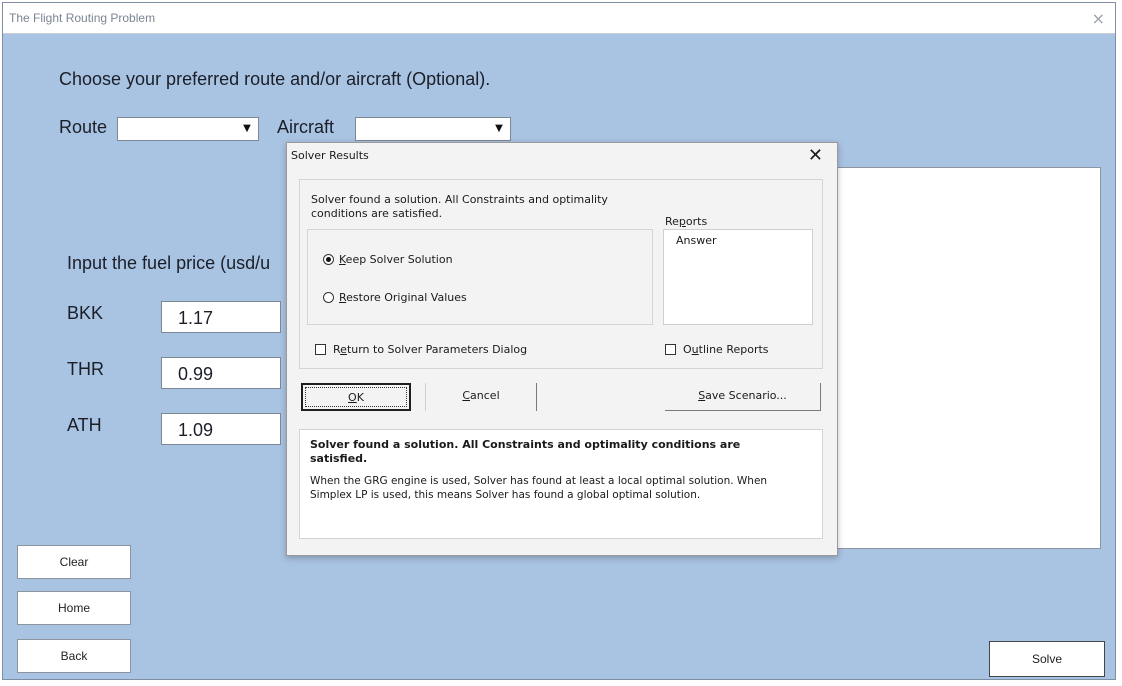 The width and height of the screenshot is (1122, 686). Describe the element at coordinates (481, 397) in the screenshot. I see `cancel-button: Cancel` at that location.